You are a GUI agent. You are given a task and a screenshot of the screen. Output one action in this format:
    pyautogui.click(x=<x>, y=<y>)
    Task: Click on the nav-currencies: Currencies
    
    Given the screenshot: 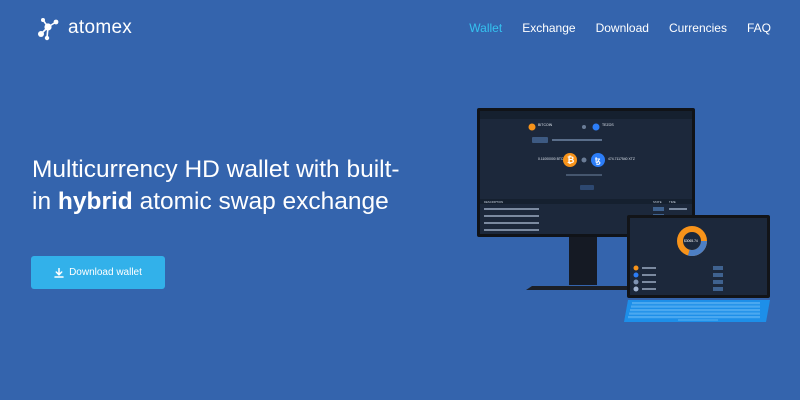 What is the action you would take?
    pyautogui.click(x=698, y=28)
    